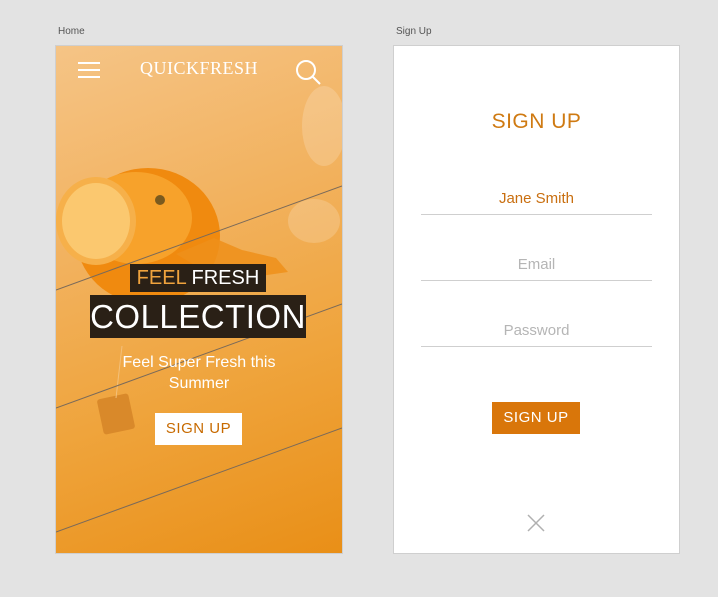  I want to click on name-field: Jane Smith, so click(536, 199).